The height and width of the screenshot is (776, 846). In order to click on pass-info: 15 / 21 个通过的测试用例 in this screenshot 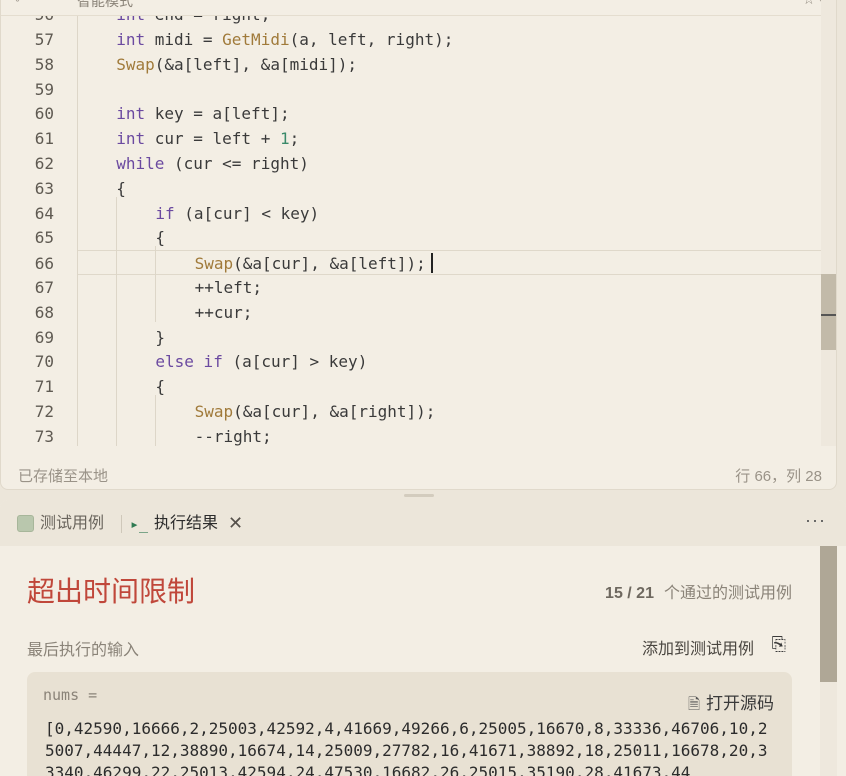, I will do `click(698, 591)`.